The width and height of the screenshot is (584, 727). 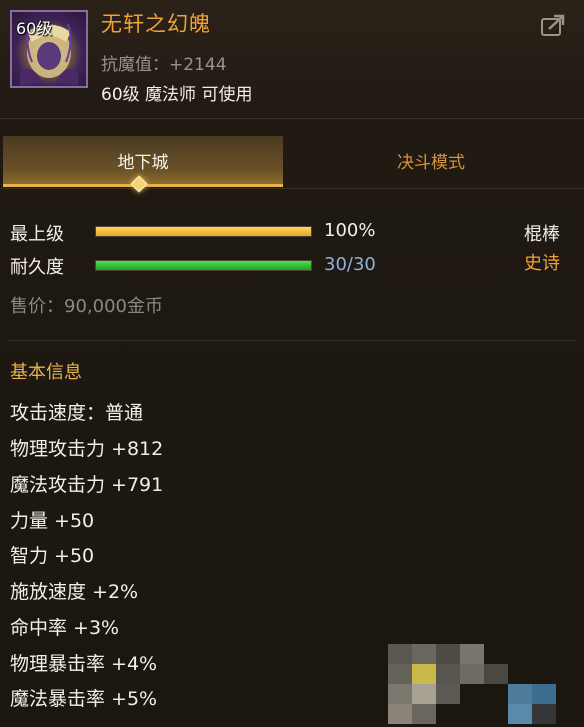 I want to click on stat-hit-rate: 命中率 +3%, so click(x=65, y=628).